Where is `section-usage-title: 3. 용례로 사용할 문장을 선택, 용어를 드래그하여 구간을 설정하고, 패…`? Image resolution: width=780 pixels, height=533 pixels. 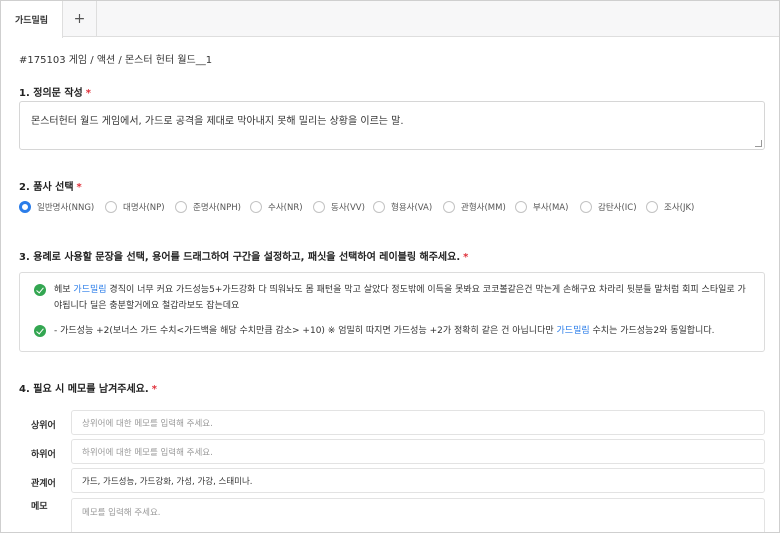
section-usage-title: 3. 용례로 사용할 문장을 선택, 용어를 드래그하여 구간을 설정하고, 패… is located at coordinates (243, 255).